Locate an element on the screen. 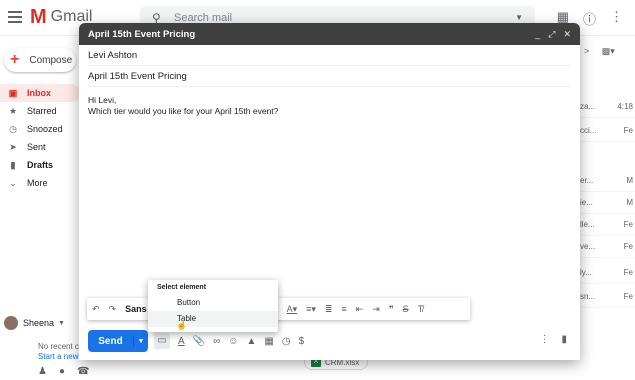 The width and height of the screenshot is (635, 380). emoji-icon: ☺ is located at coordinates (233, 341).